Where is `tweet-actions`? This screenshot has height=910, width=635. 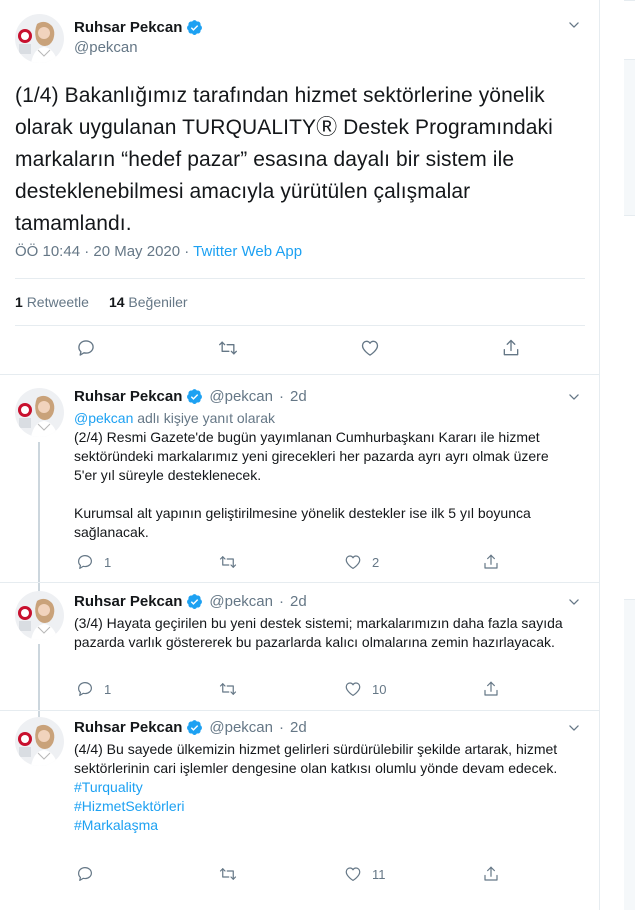 tweet-actions is located at coordinates (300, 351).